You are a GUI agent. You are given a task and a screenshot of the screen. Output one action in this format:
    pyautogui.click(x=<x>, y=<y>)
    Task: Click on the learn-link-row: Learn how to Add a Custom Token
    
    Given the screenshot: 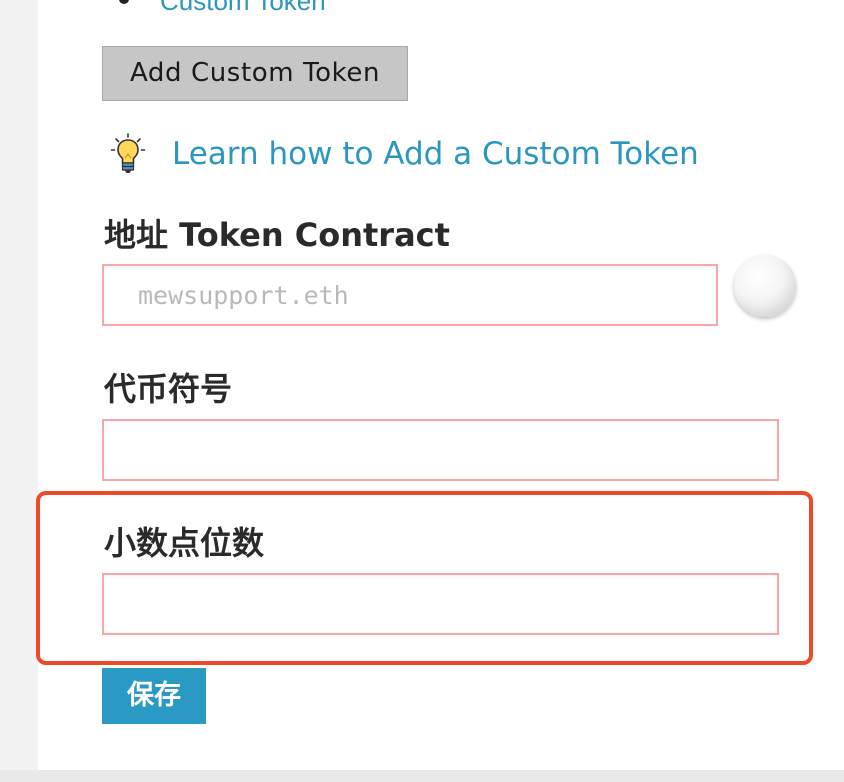 What is the action you would take?
    pyautogui.click(x=404, y=154)
    